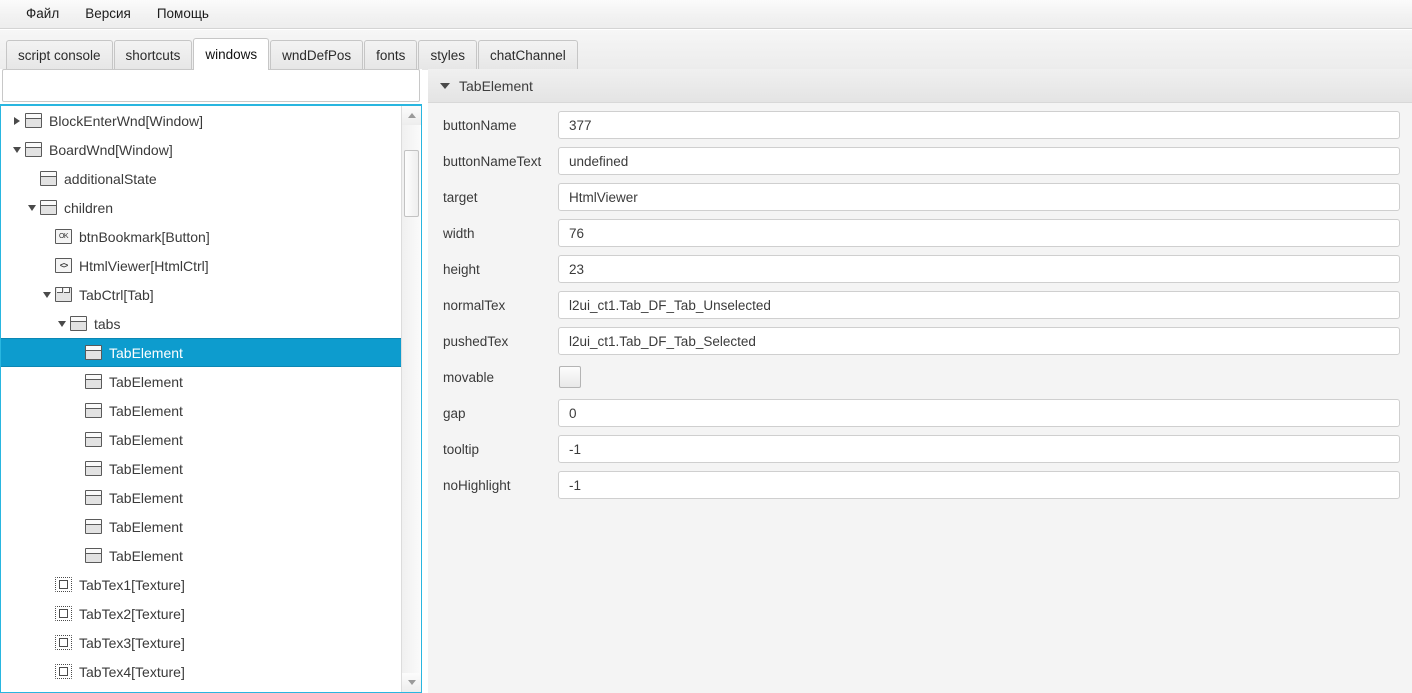 The image size is (1412, 693). What do you see at coordinates (201, 149) in the screenshot?
I see `tree-item: BoardWnd[Window]` at bounding box center [201, 149].